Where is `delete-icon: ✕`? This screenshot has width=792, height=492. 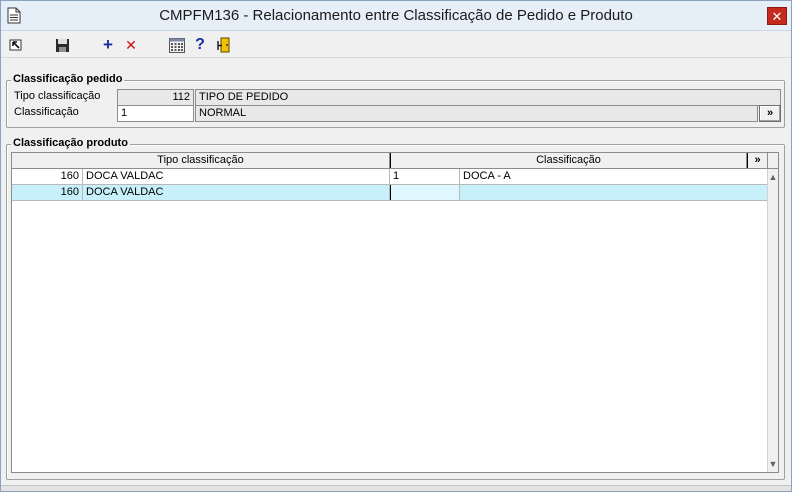
delete-icon: ✕ is located at coordinates (131, 44).